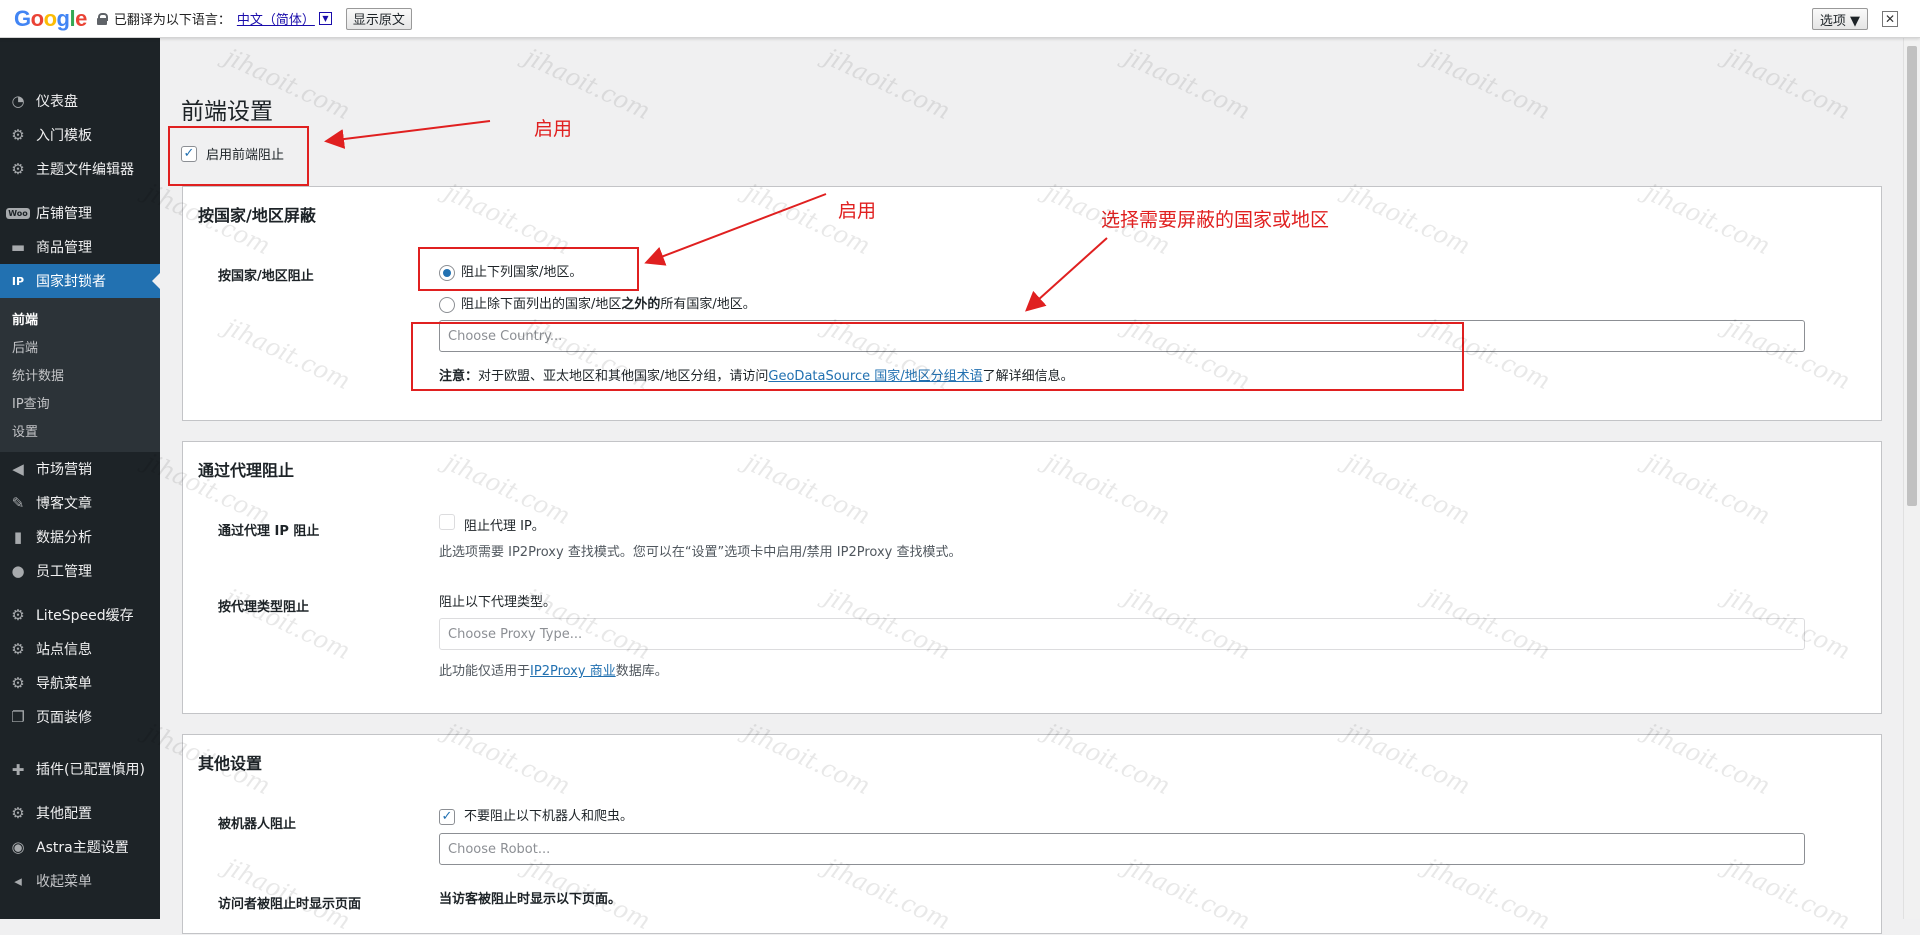  I want to click on lock-icon, so click(102, 18).